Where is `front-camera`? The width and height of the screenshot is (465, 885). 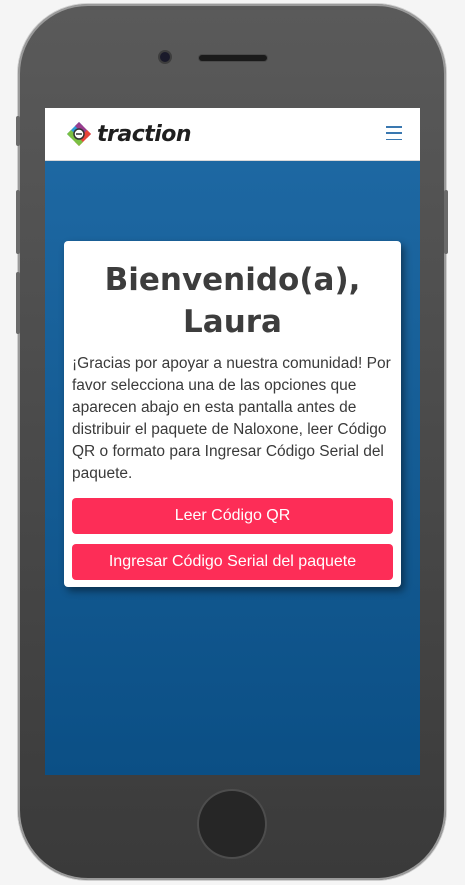
front-camera is located at coordinates (165, 57).